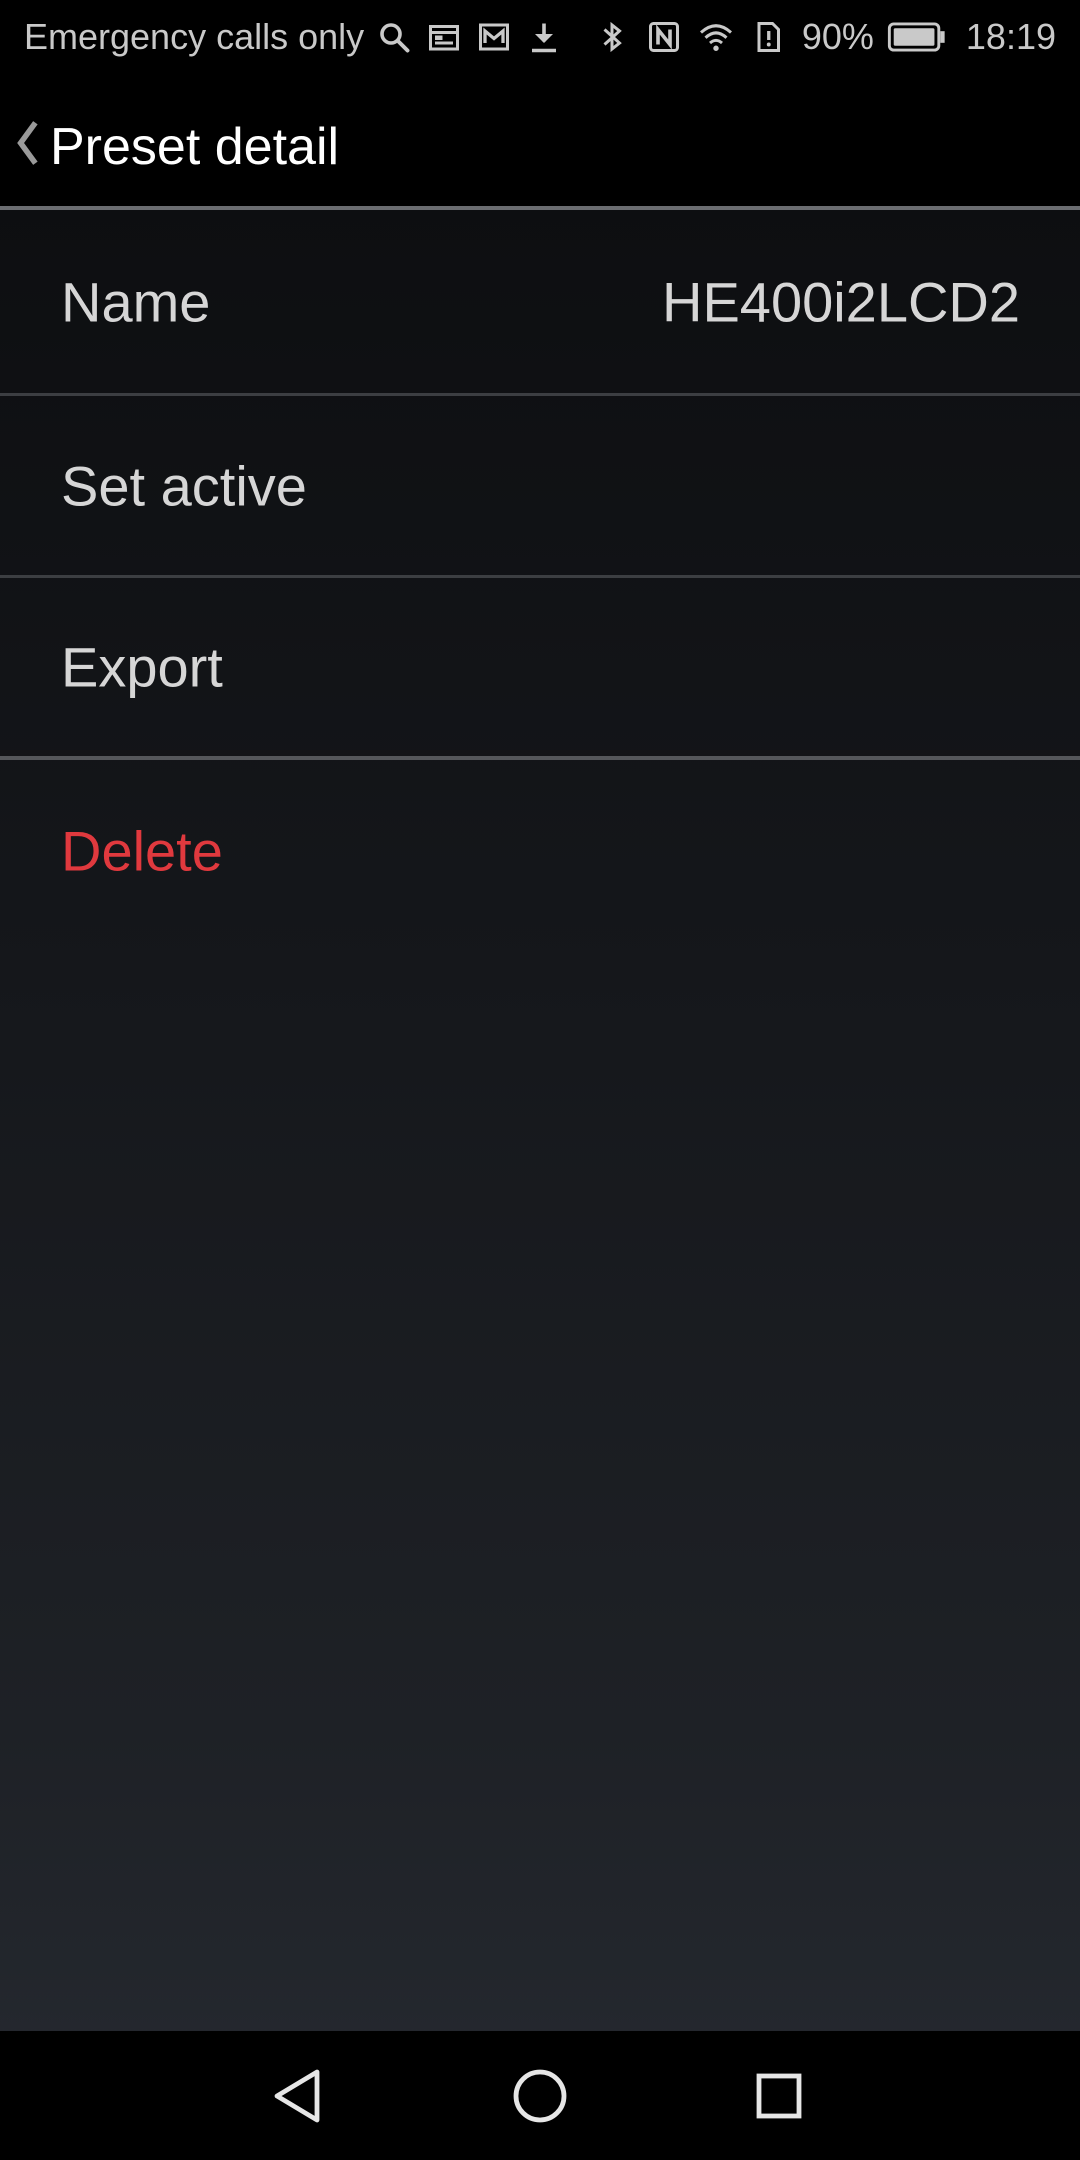 The height and width of the screenshot is (2160, 1080). I want to click on delete-label: Delete, so click(142, 851).